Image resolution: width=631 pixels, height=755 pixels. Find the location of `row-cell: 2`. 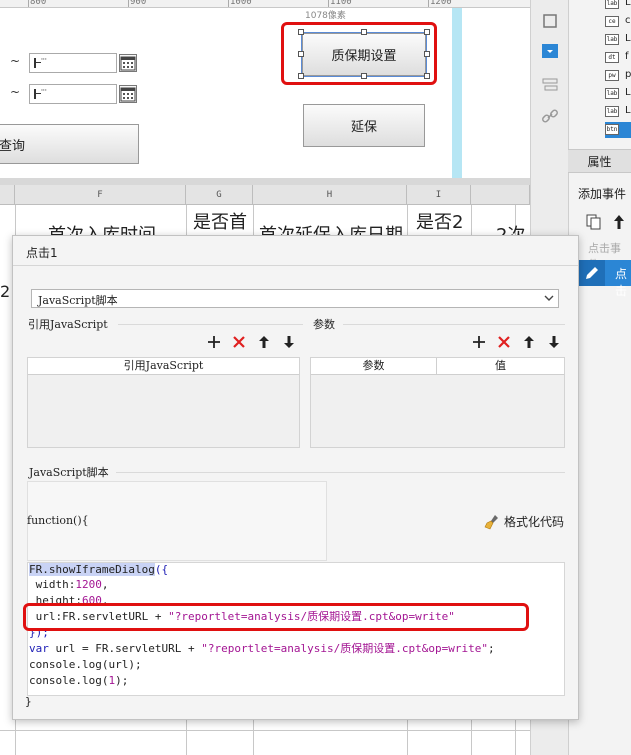

row-cell: 2 is located at coordinates (5, 291).